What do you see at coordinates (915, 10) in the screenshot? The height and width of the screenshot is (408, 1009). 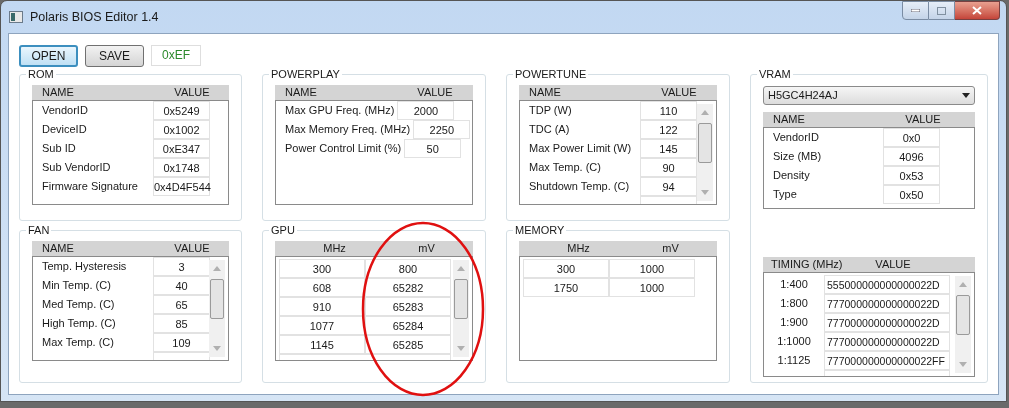 I see `minimize-button` at bounding box center [915, 10].